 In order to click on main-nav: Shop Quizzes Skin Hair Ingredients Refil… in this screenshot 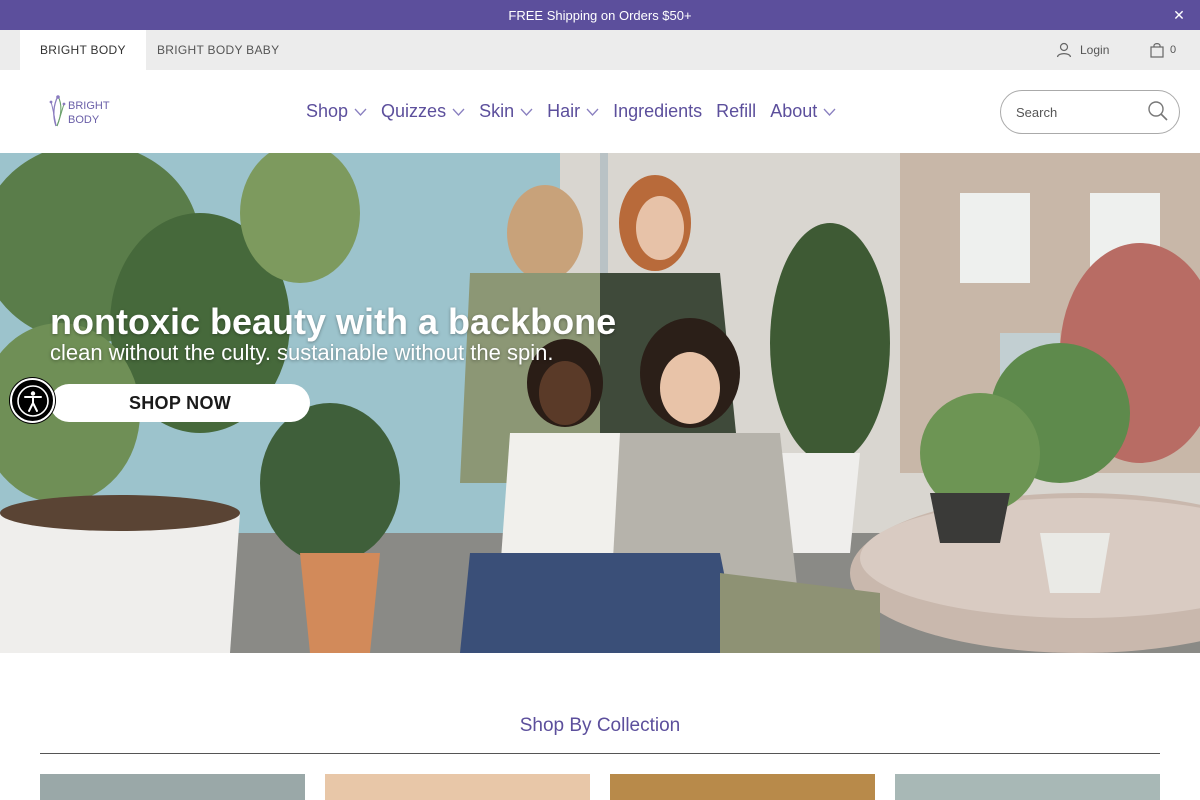, I will do `click(571, 111)`.